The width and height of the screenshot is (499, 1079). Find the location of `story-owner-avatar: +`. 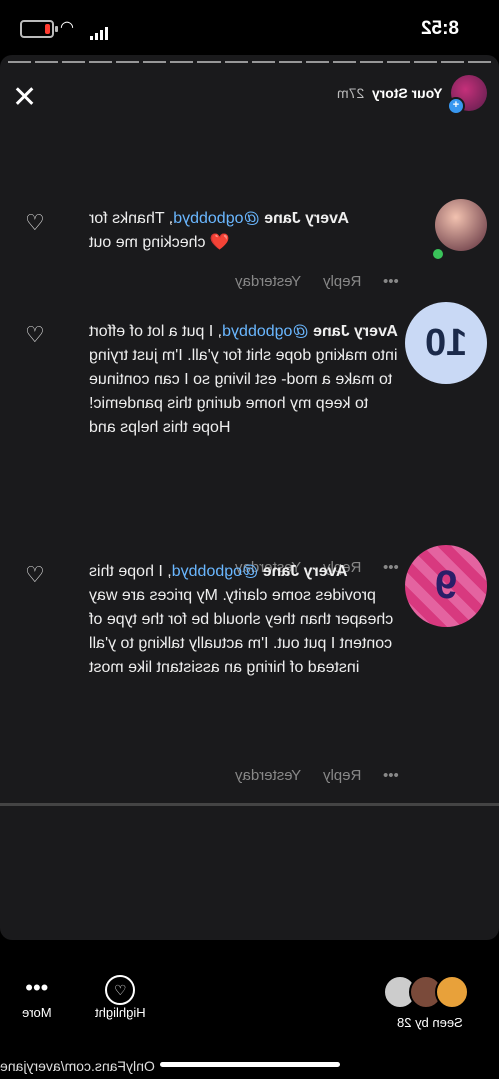

story-owner-avatar: + is located at coordinates (467, 95).